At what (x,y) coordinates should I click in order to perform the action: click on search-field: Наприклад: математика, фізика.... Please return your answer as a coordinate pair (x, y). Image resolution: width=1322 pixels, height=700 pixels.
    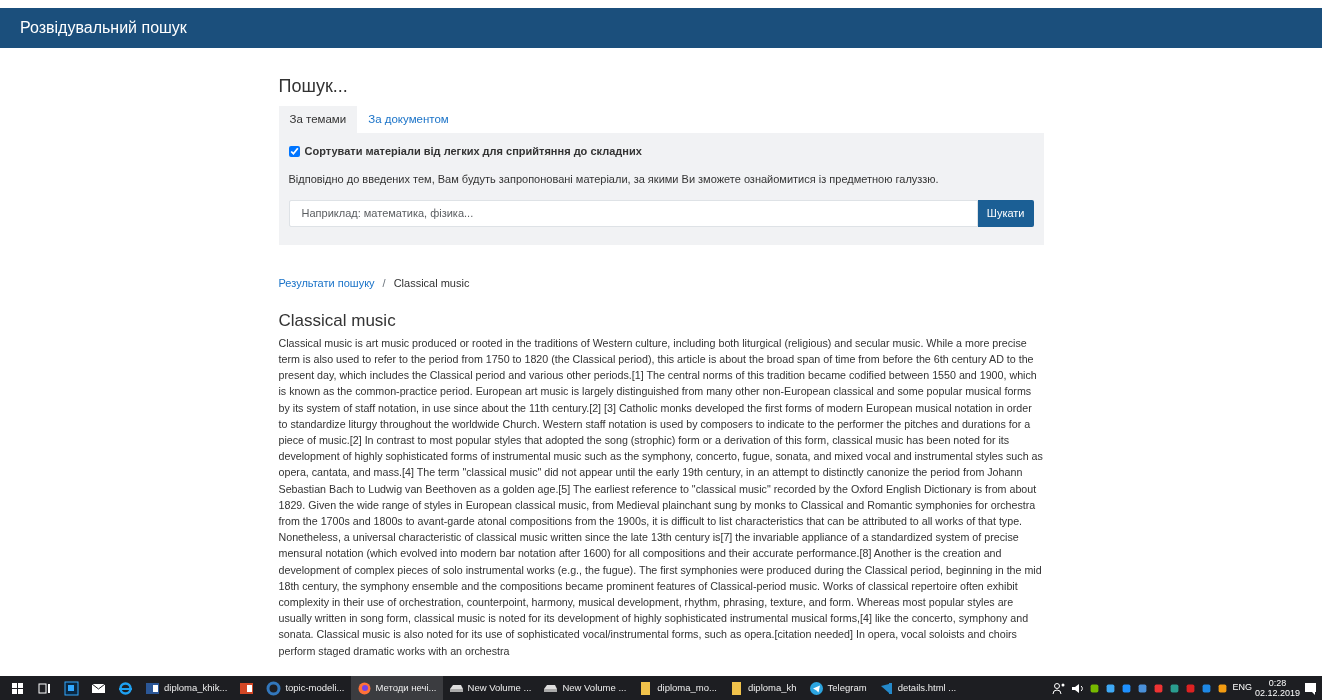
    Looking at the image, I should click on (633, 213).